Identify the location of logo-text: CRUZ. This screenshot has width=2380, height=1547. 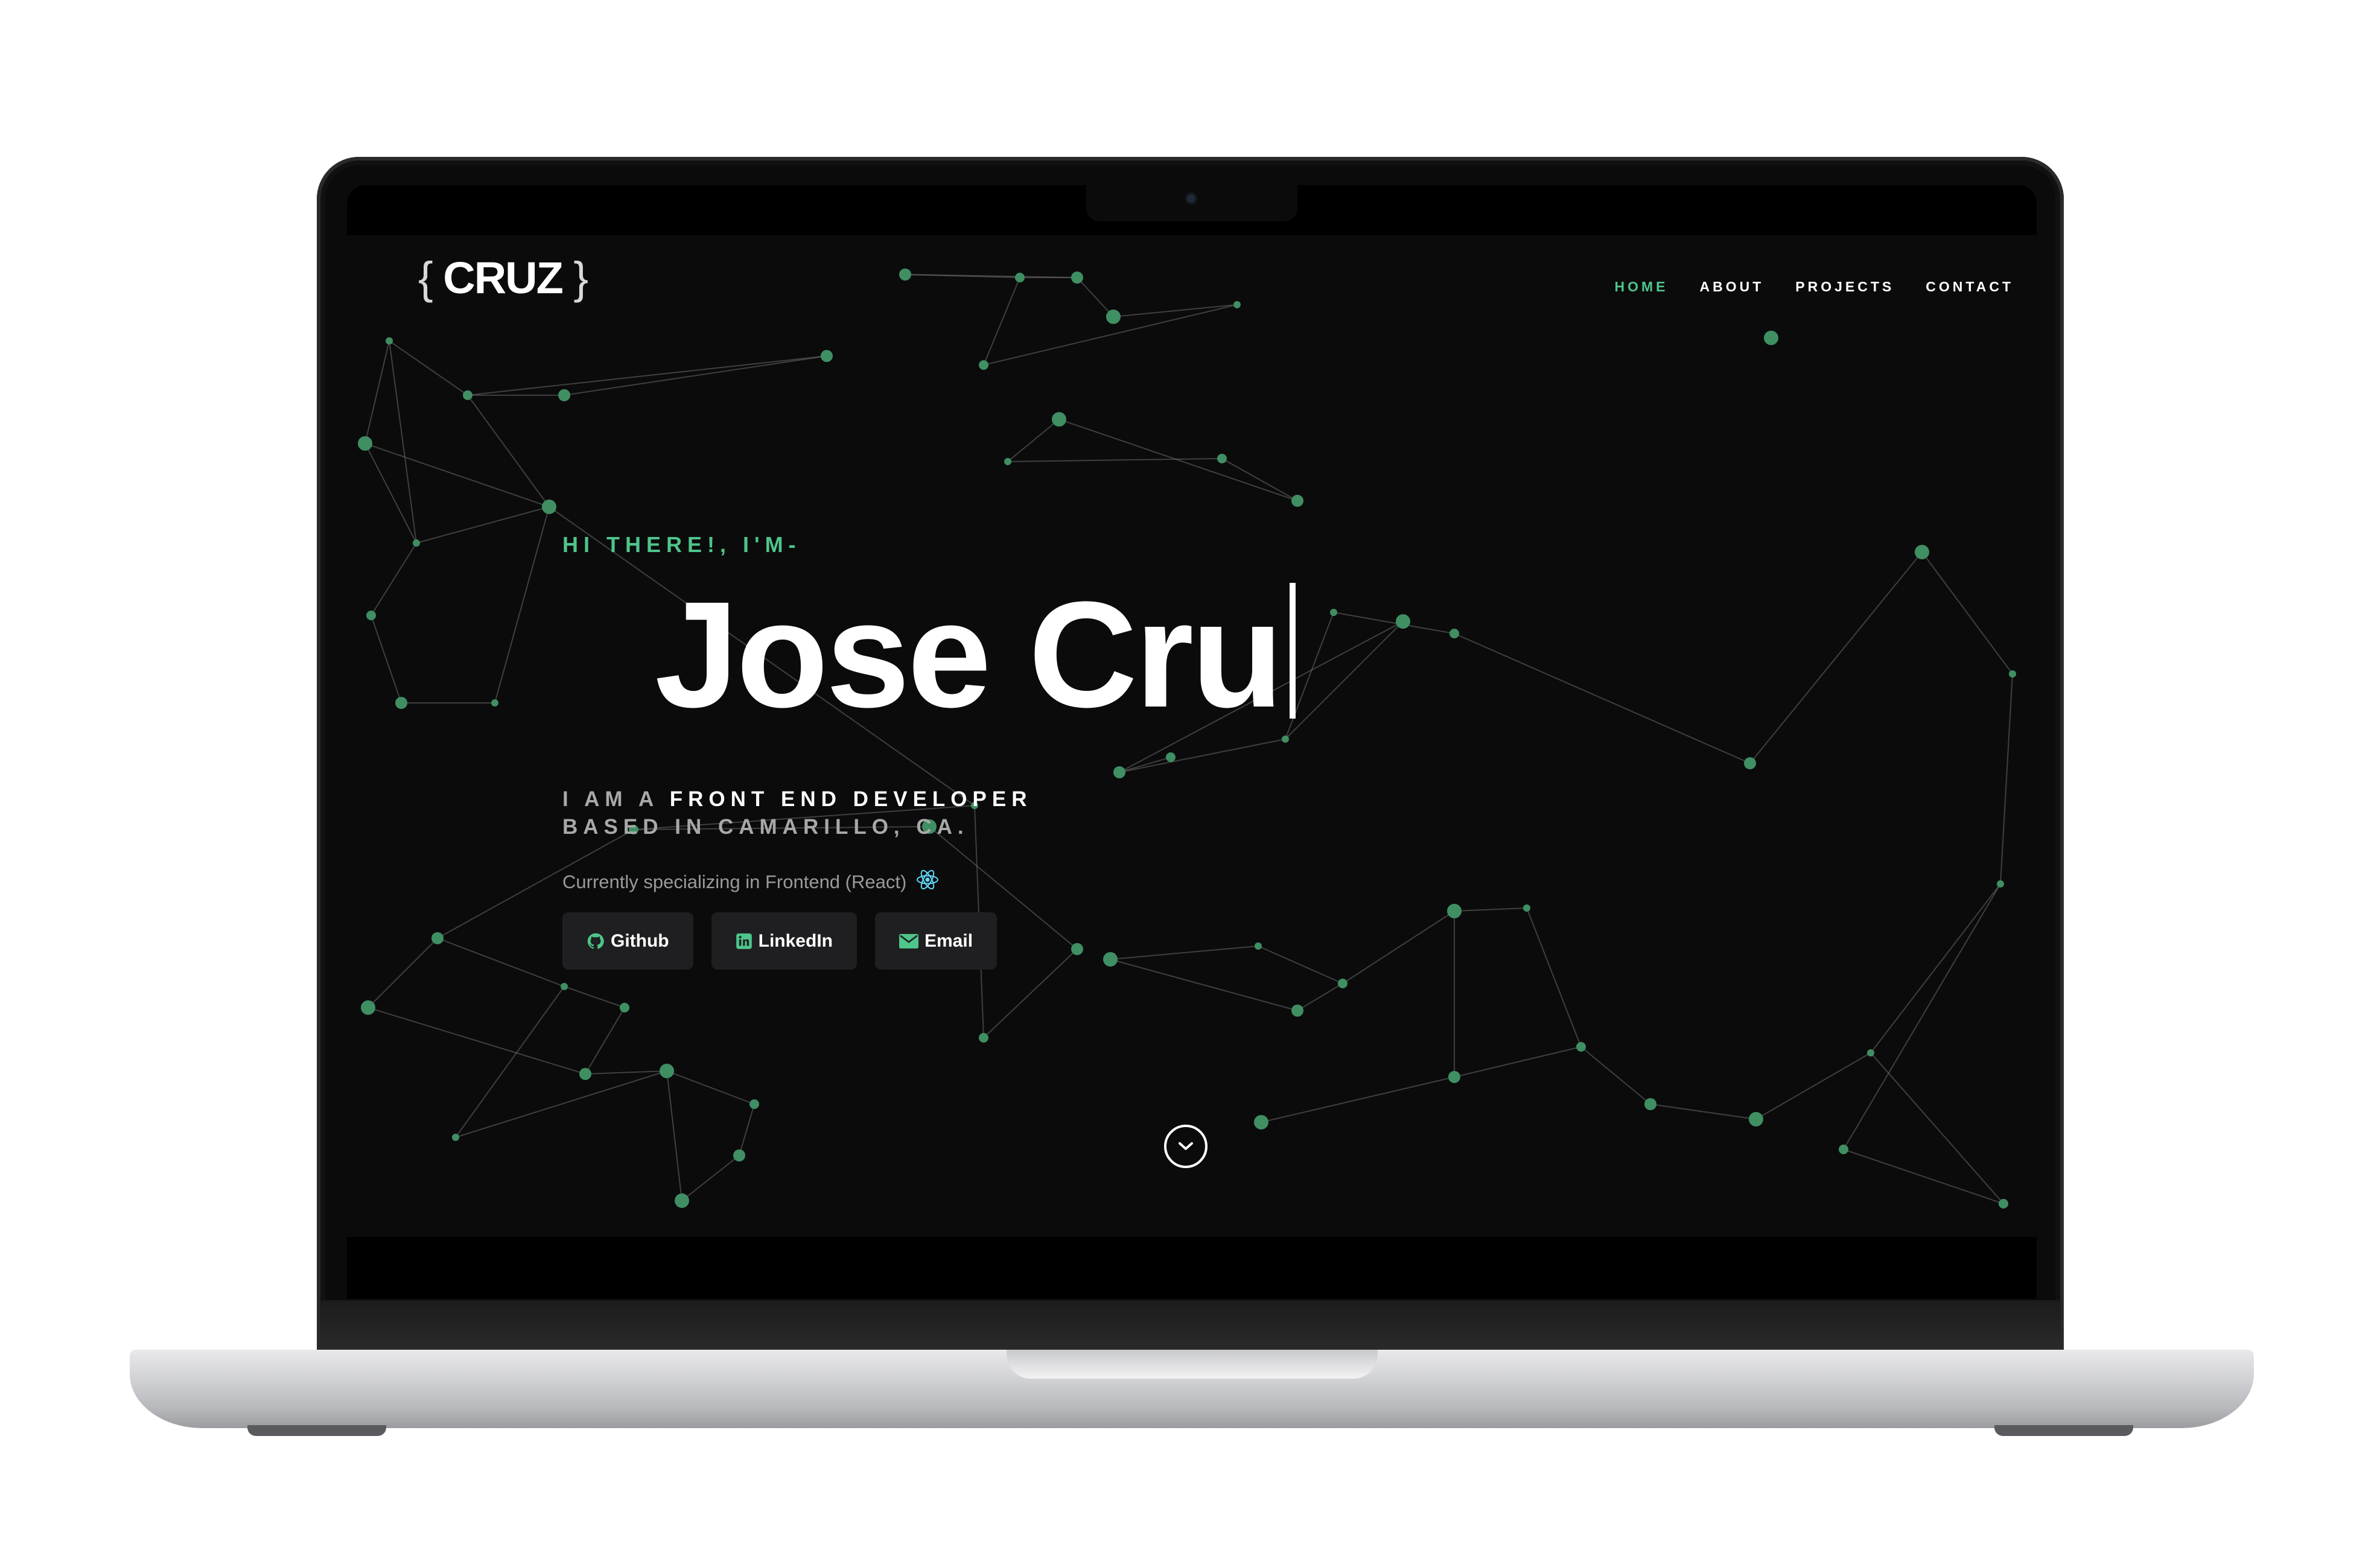
(503, 278).